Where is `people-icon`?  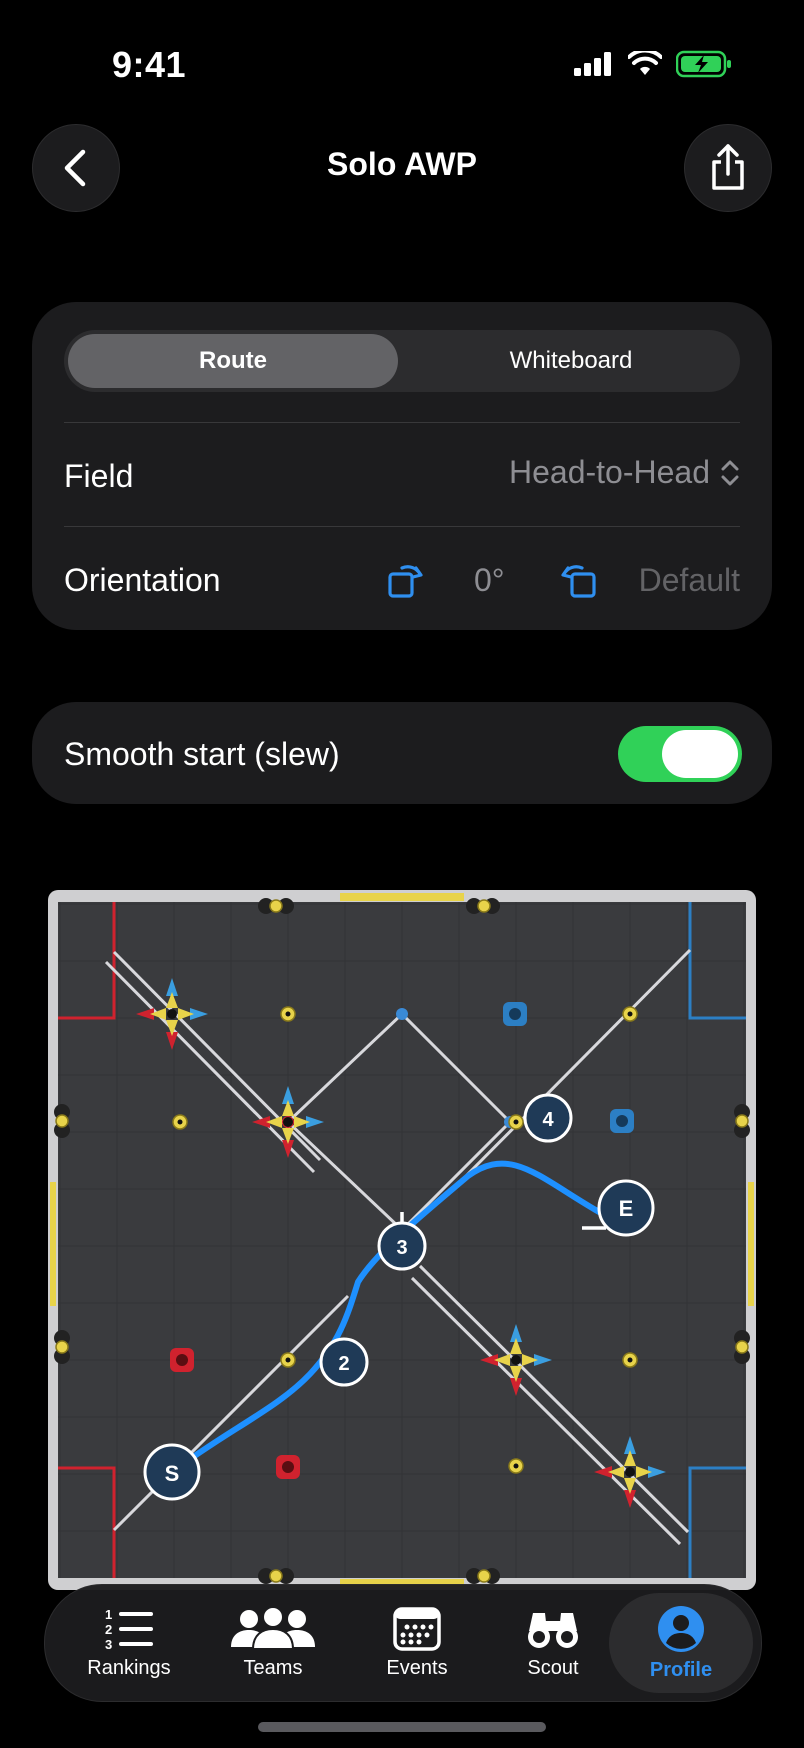
people-icon is located at coordinates (273, 1628).